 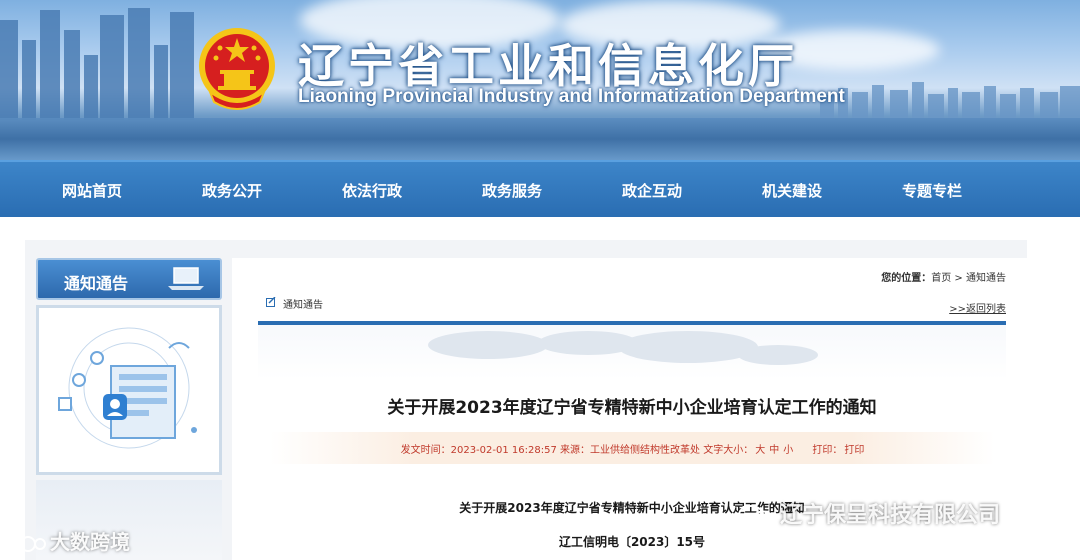 I want to click on sidebar-illustration, so click(x=129, y=390).